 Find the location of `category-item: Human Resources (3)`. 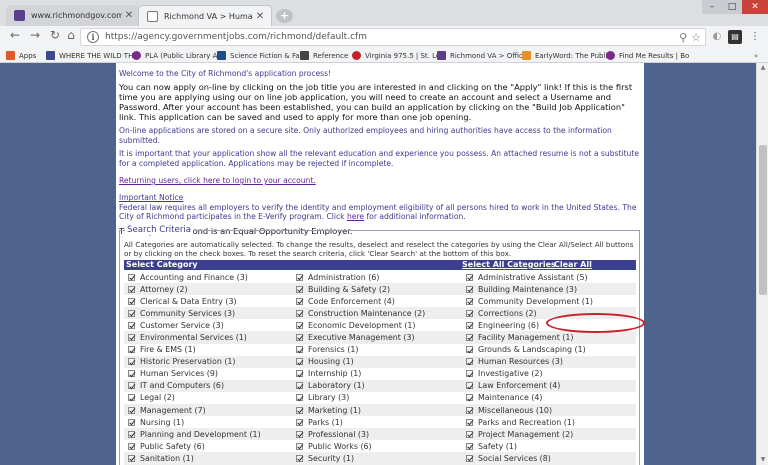

category-item: Human Resources (3) is located at coordinates (514, 362).